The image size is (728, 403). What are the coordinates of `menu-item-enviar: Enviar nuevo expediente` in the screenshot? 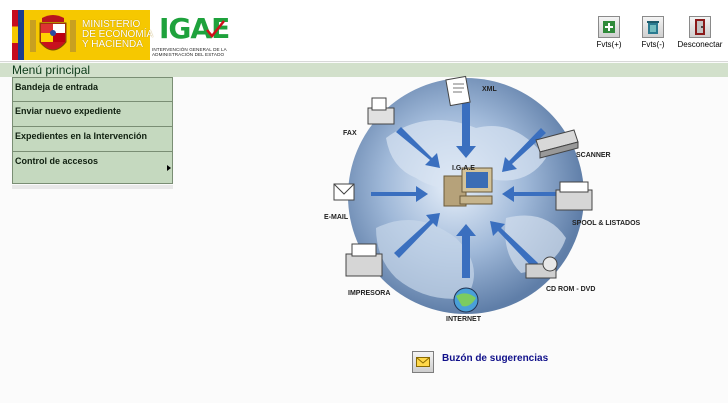 It's located at (92, 114).